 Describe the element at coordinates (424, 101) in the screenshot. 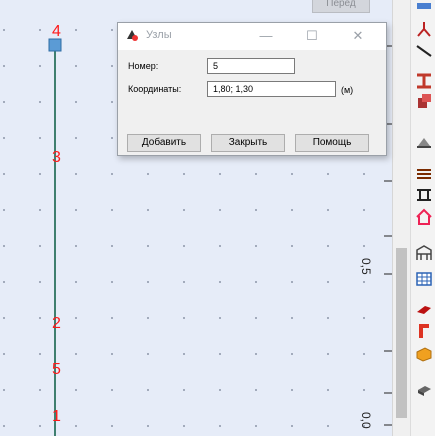

I see `member-icon` at that location.